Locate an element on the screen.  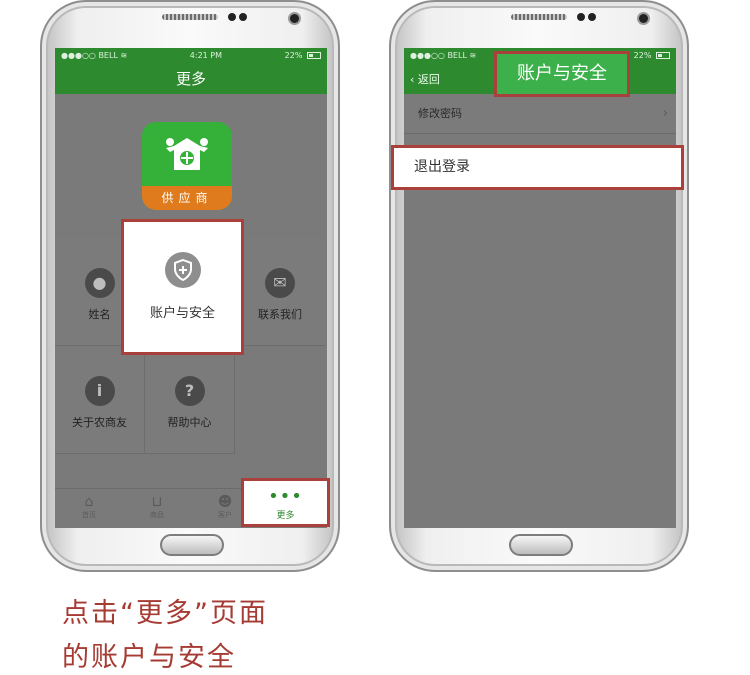
tab-label: 商品 is located at coordinates (157, 515).